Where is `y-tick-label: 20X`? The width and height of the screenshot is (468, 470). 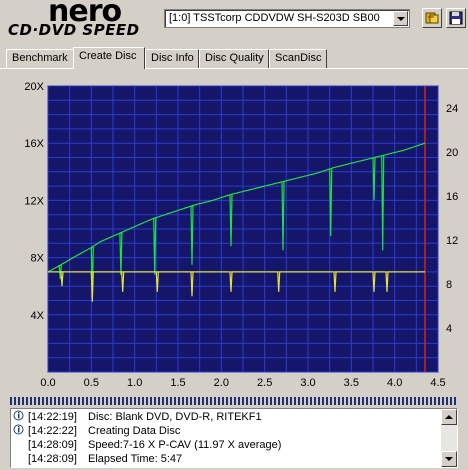 y-tick-label: 20X is located at coordinates (34, 87).